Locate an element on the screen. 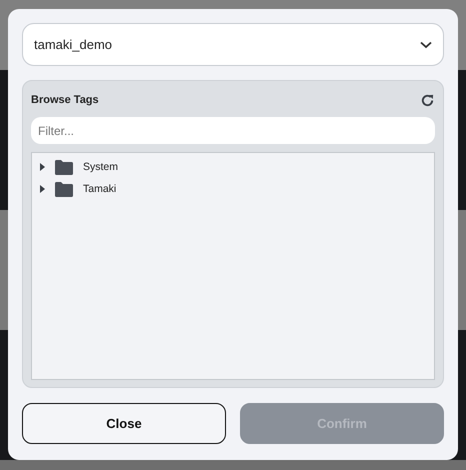 This screenshot has height=470, width=466. tree-item: System is located at coordinates (100, 167).